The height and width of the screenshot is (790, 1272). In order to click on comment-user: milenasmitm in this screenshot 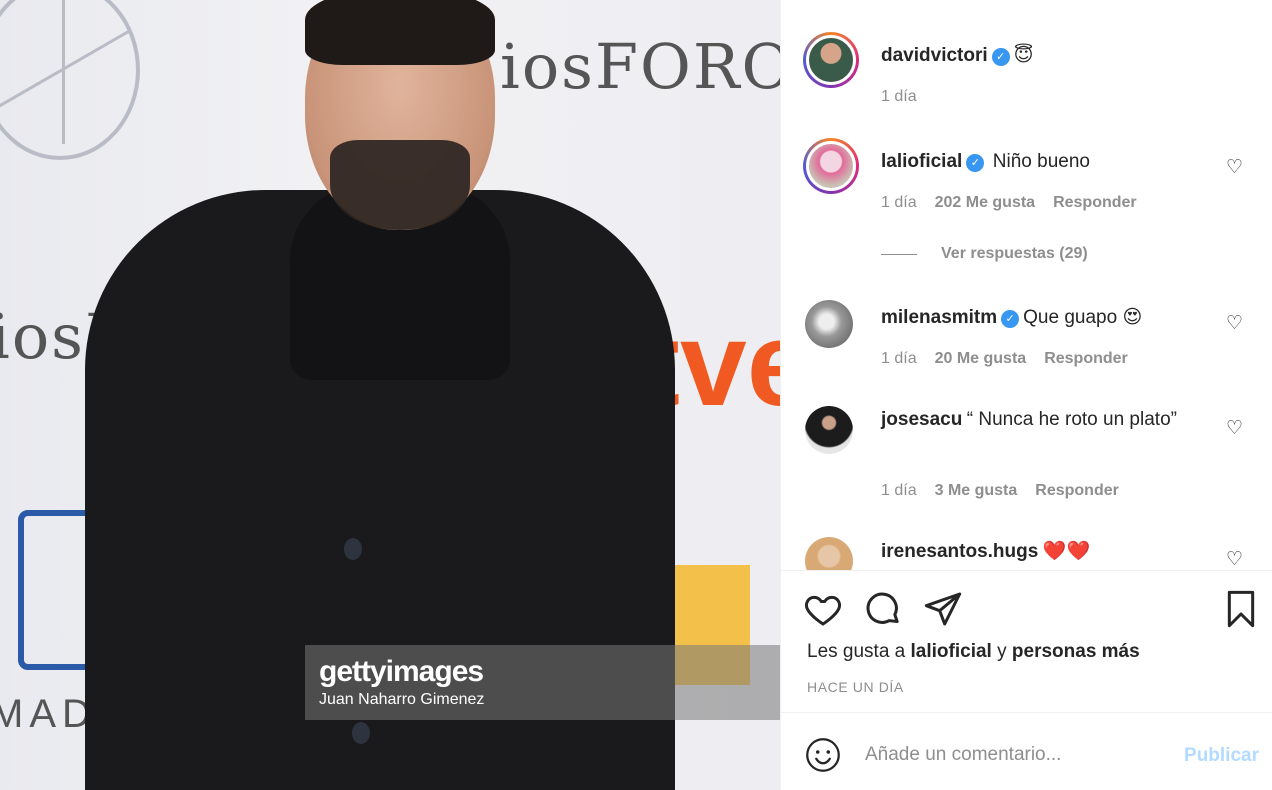, I will do `click(939, 317)`.